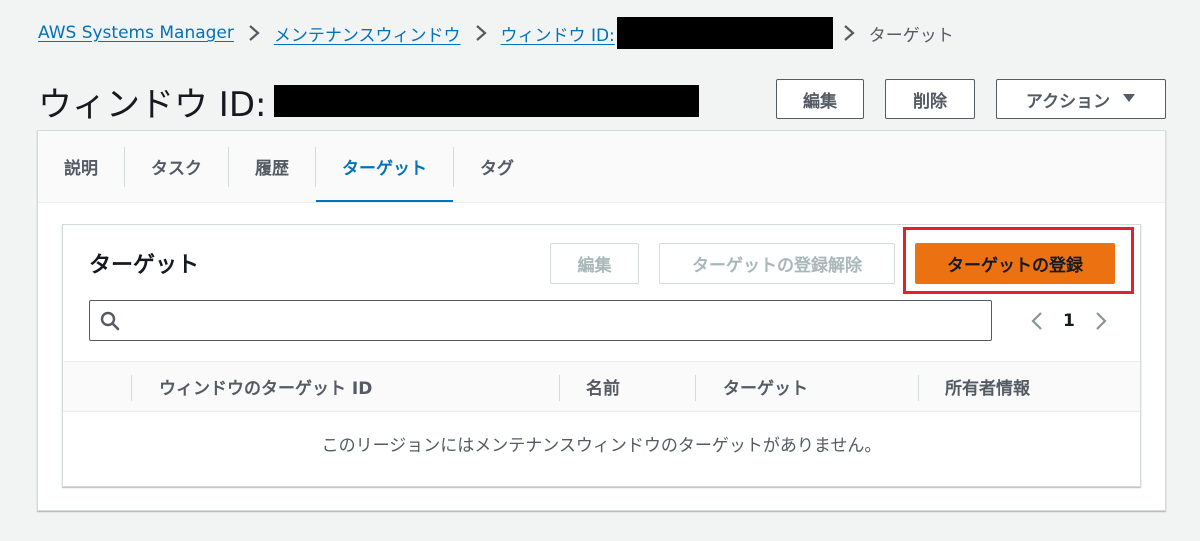 This screenshot has height=541, width=1200. I want to click on actions-label: アクション, so click(1068, 101).